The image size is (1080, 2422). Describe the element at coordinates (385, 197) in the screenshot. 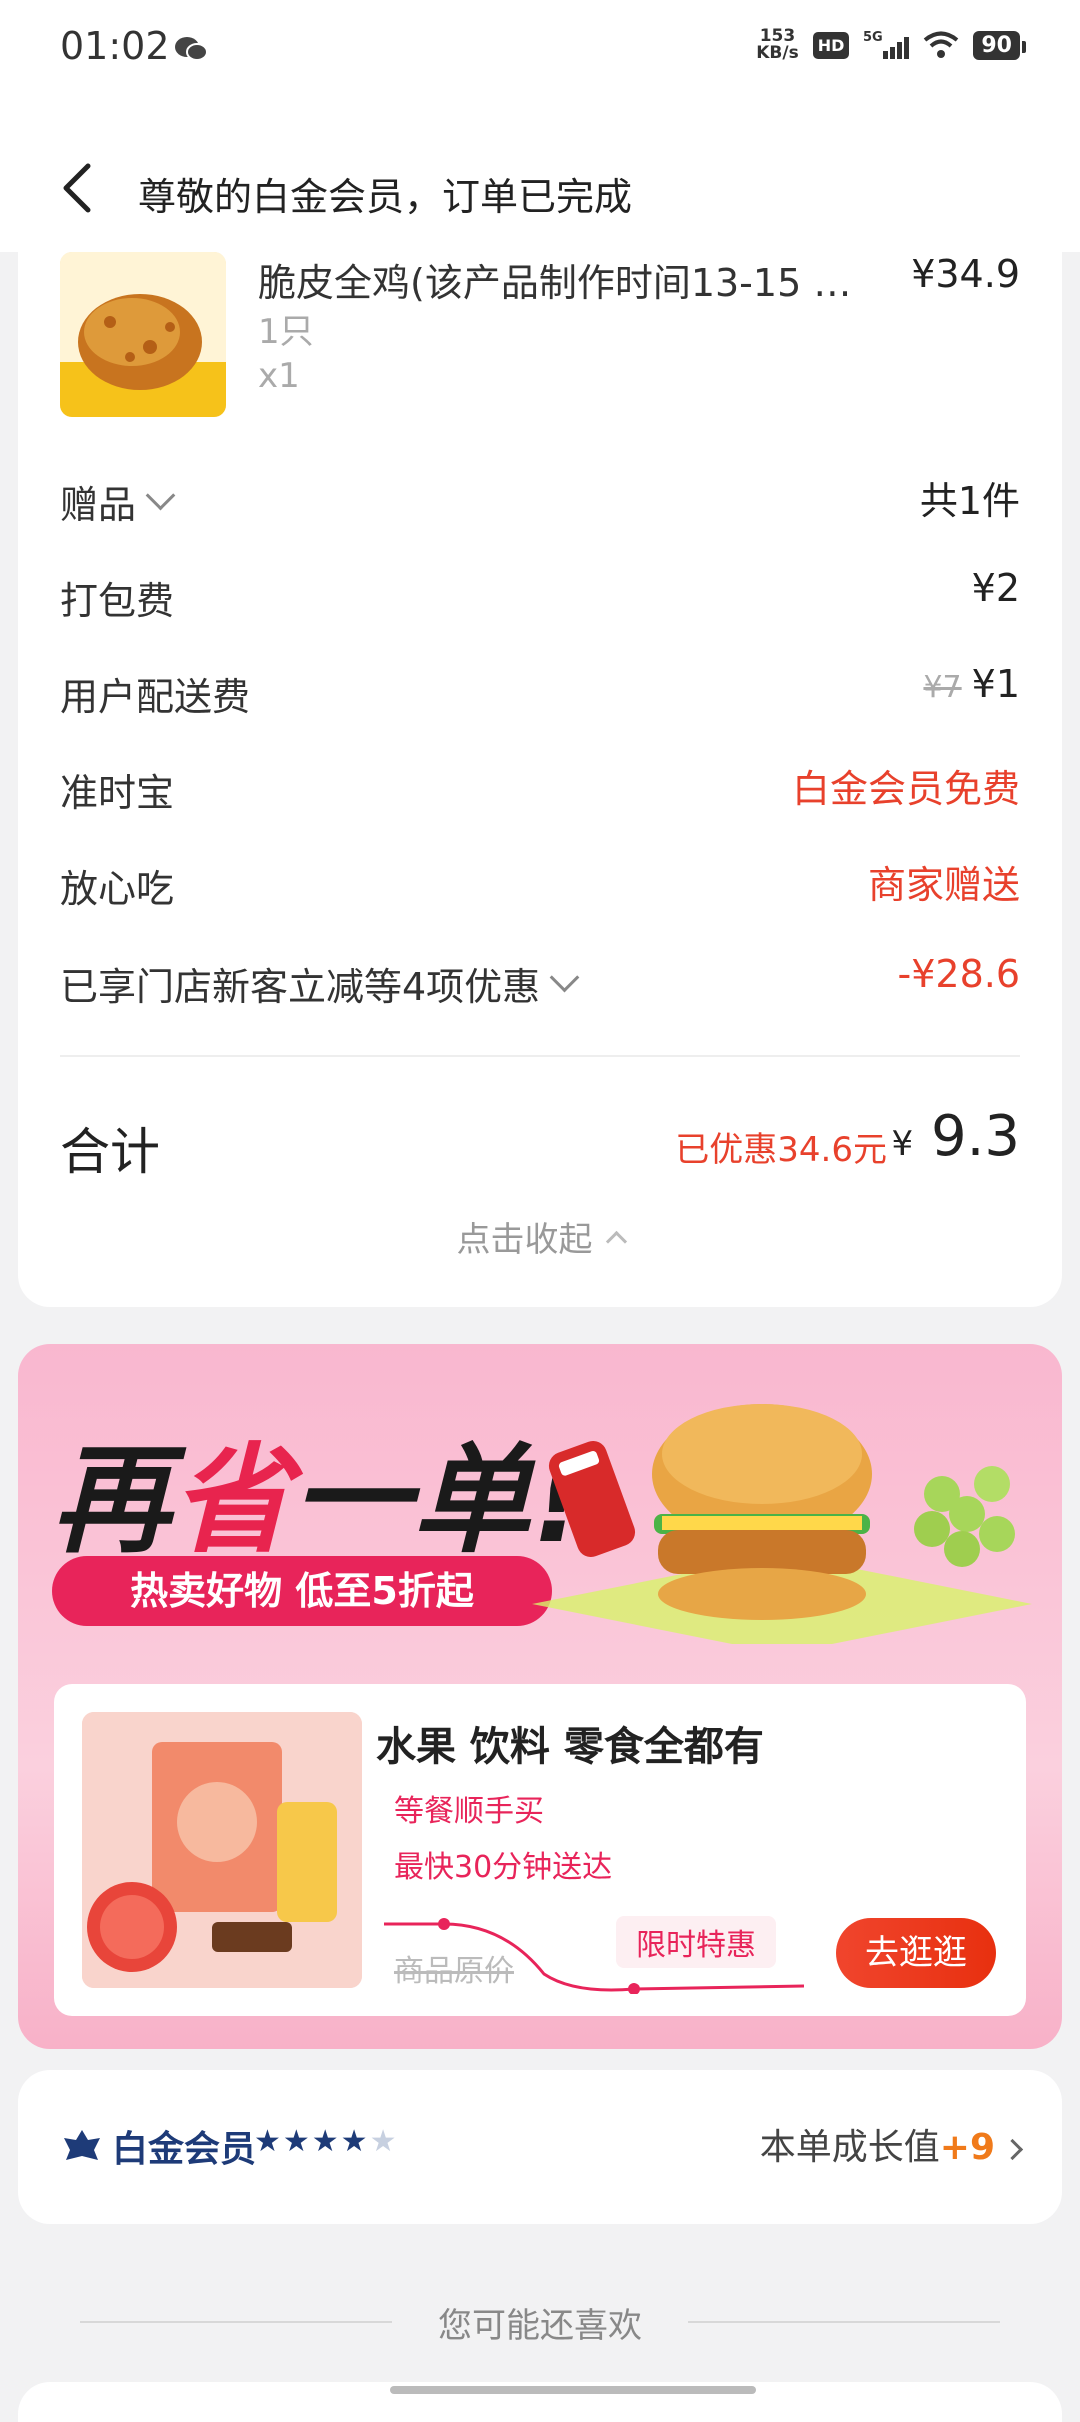

I see `page-title: 尊敬的白金会员，订单已完成` at that location.